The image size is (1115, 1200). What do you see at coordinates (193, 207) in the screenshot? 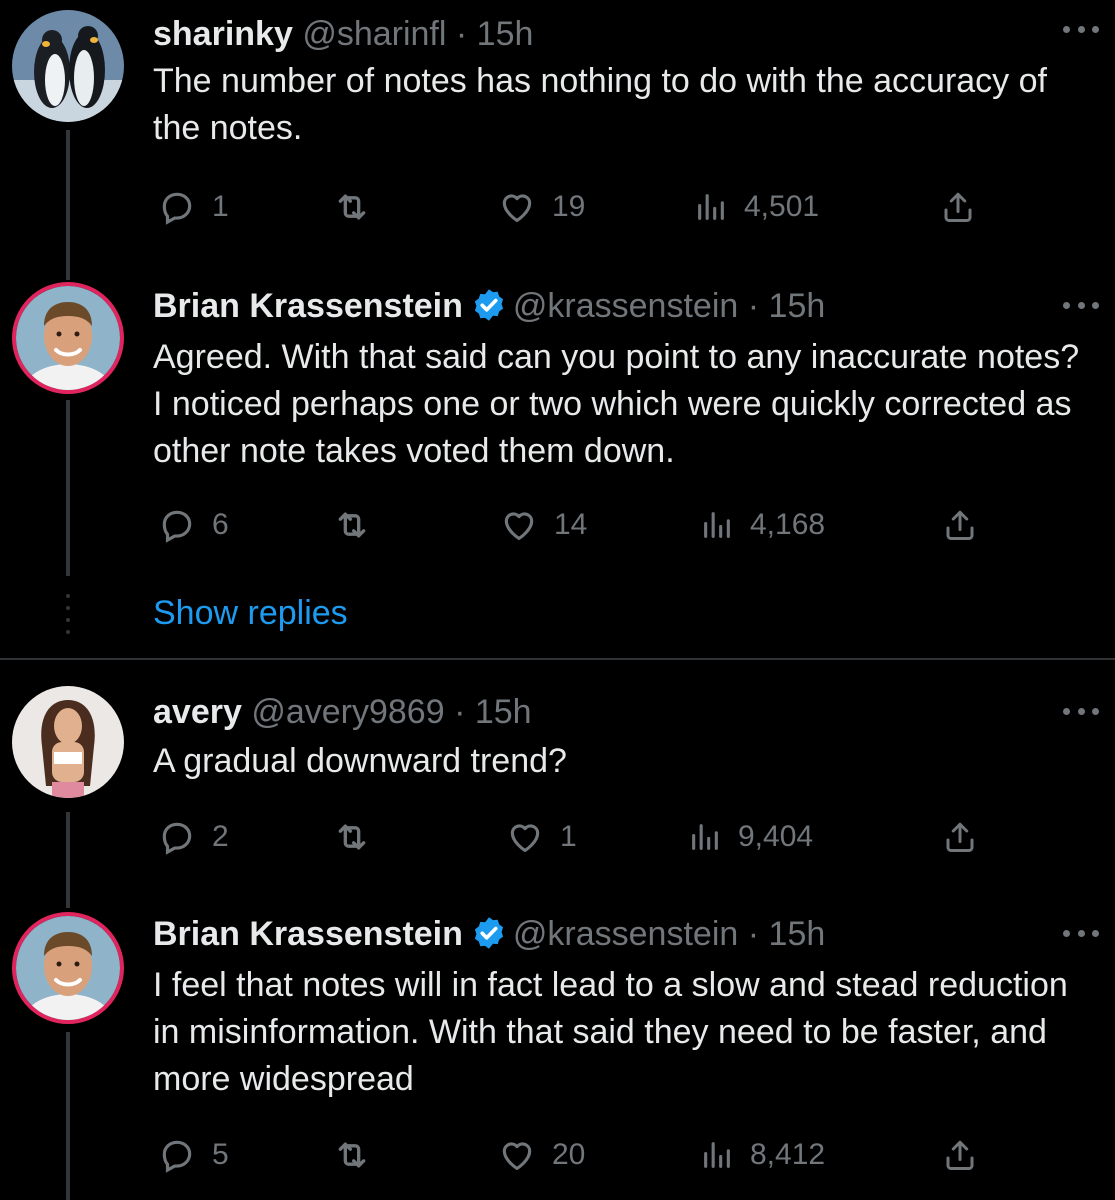
I see `reply-button: 1` at bounding box center [193, 207].